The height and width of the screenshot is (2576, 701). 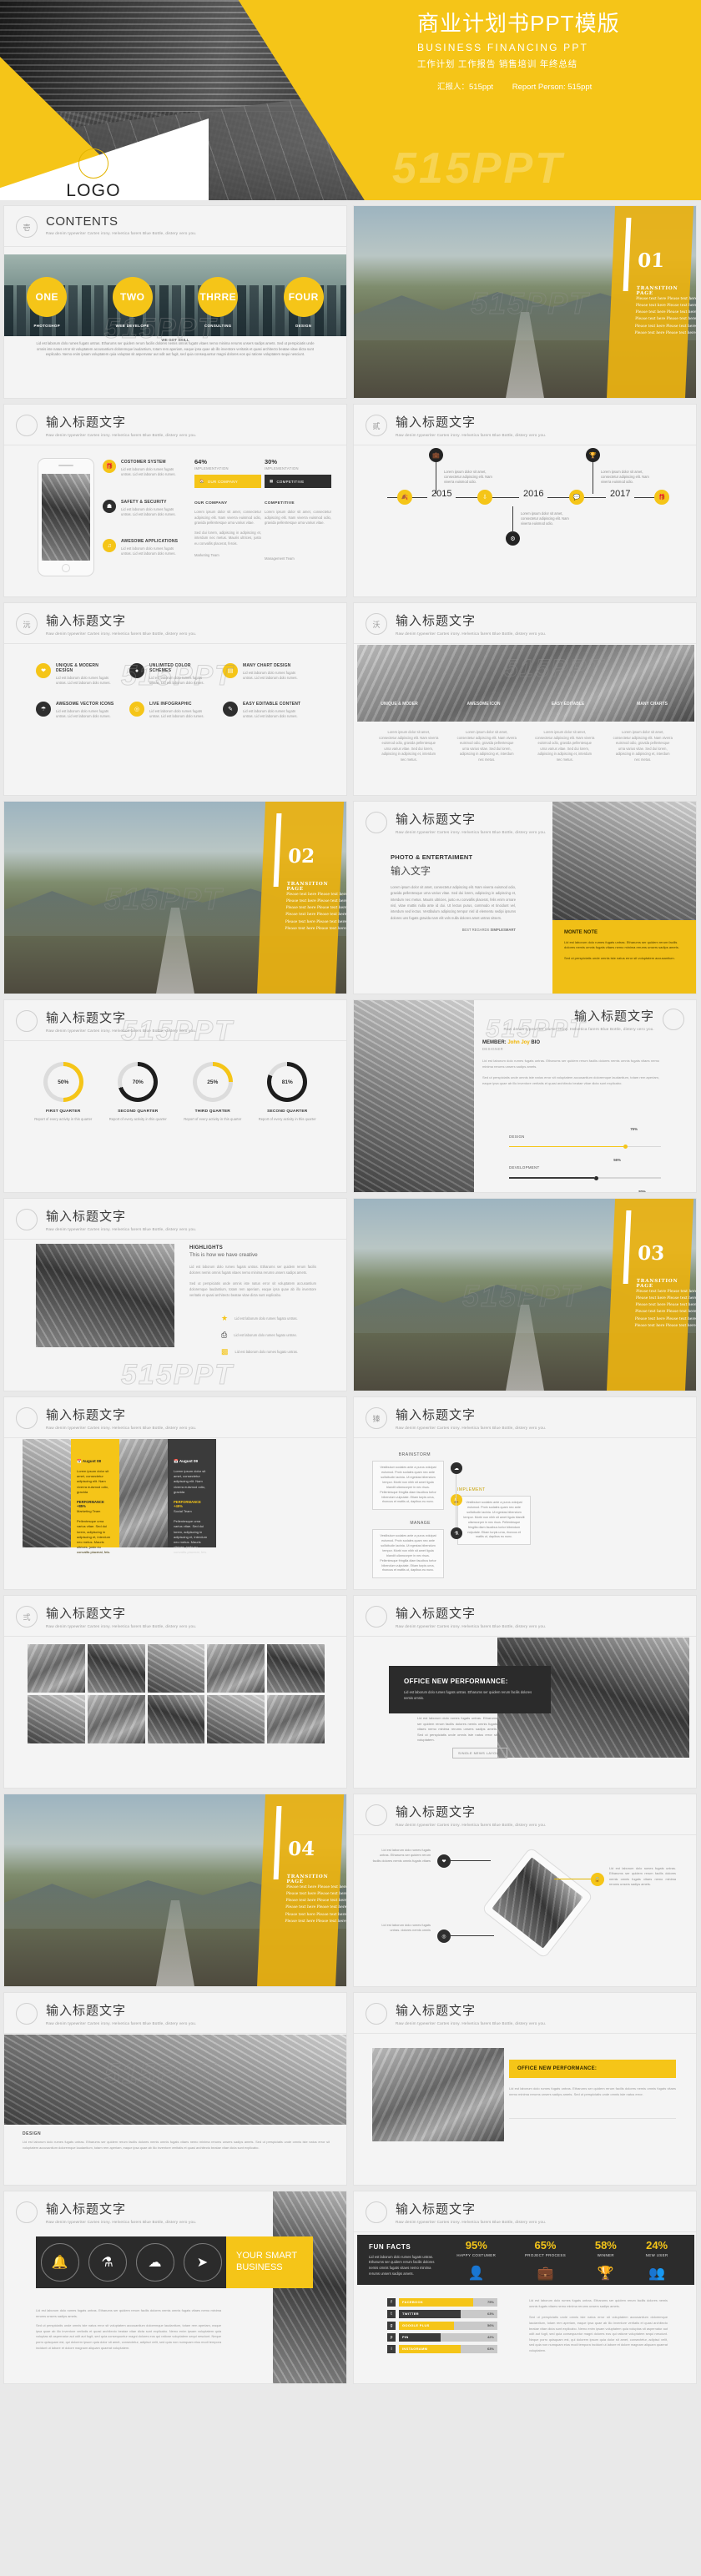 I want to click on fun-fact-stat: 95% HAPPY COSTUMER 👤, so click(x=476, y=2260).